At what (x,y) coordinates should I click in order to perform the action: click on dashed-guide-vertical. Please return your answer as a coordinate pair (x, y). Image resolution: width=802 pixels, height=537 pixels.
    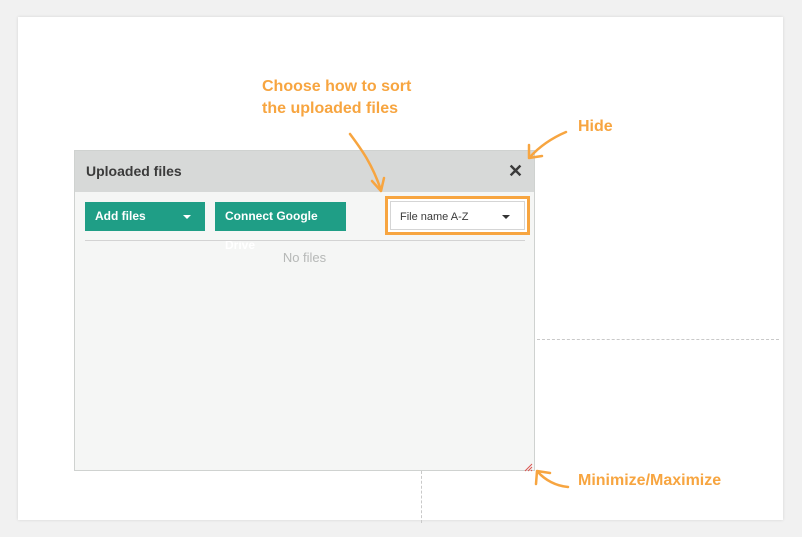
    Looking at the image, I should click on (421, 497).